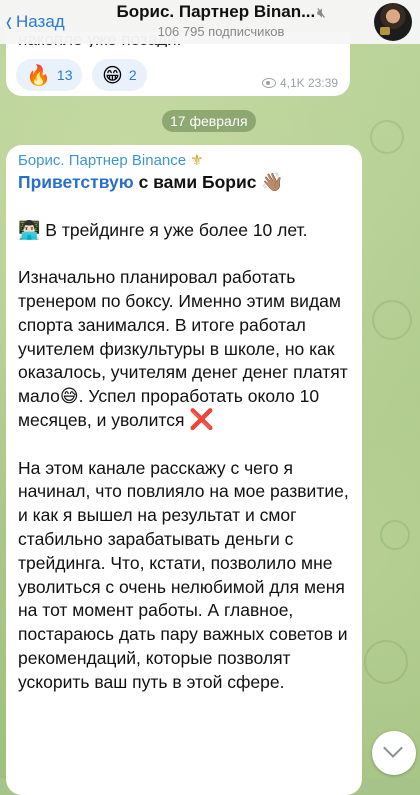 This screenshot has height=795, width=420. Describe the element at coordinates (112, 75) in the screenshot. I see `grin-icon: 😁` at that location.